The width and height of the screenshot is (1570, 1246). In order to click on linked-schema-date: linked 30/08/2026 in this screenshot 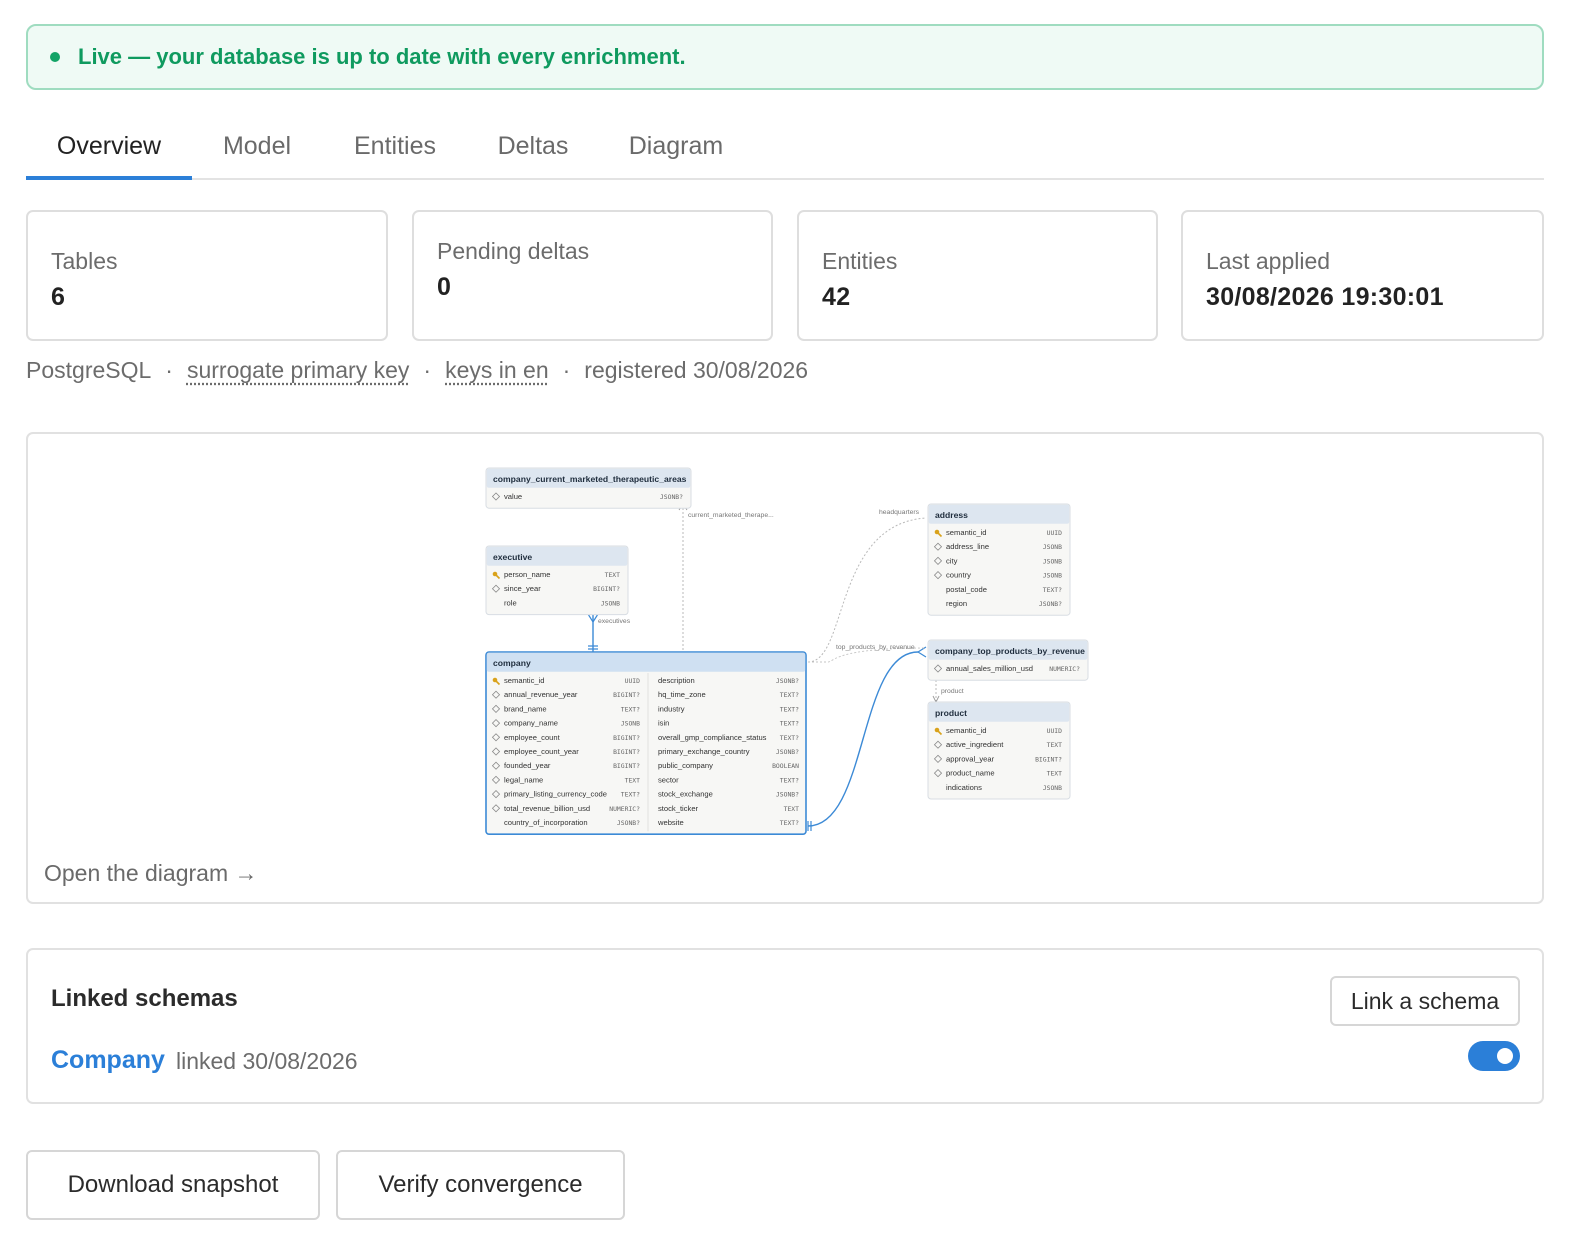, I will do `click(267, 1061)`.